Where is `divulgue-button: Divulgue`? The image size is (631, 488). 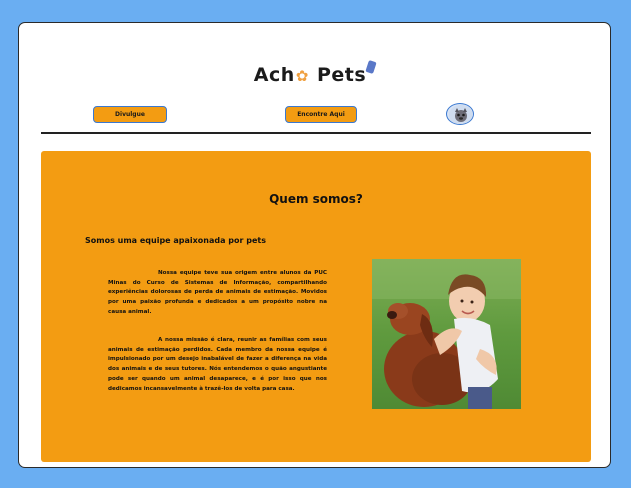 divulgue-button: Divulgue is located at coordinates (130, 114).